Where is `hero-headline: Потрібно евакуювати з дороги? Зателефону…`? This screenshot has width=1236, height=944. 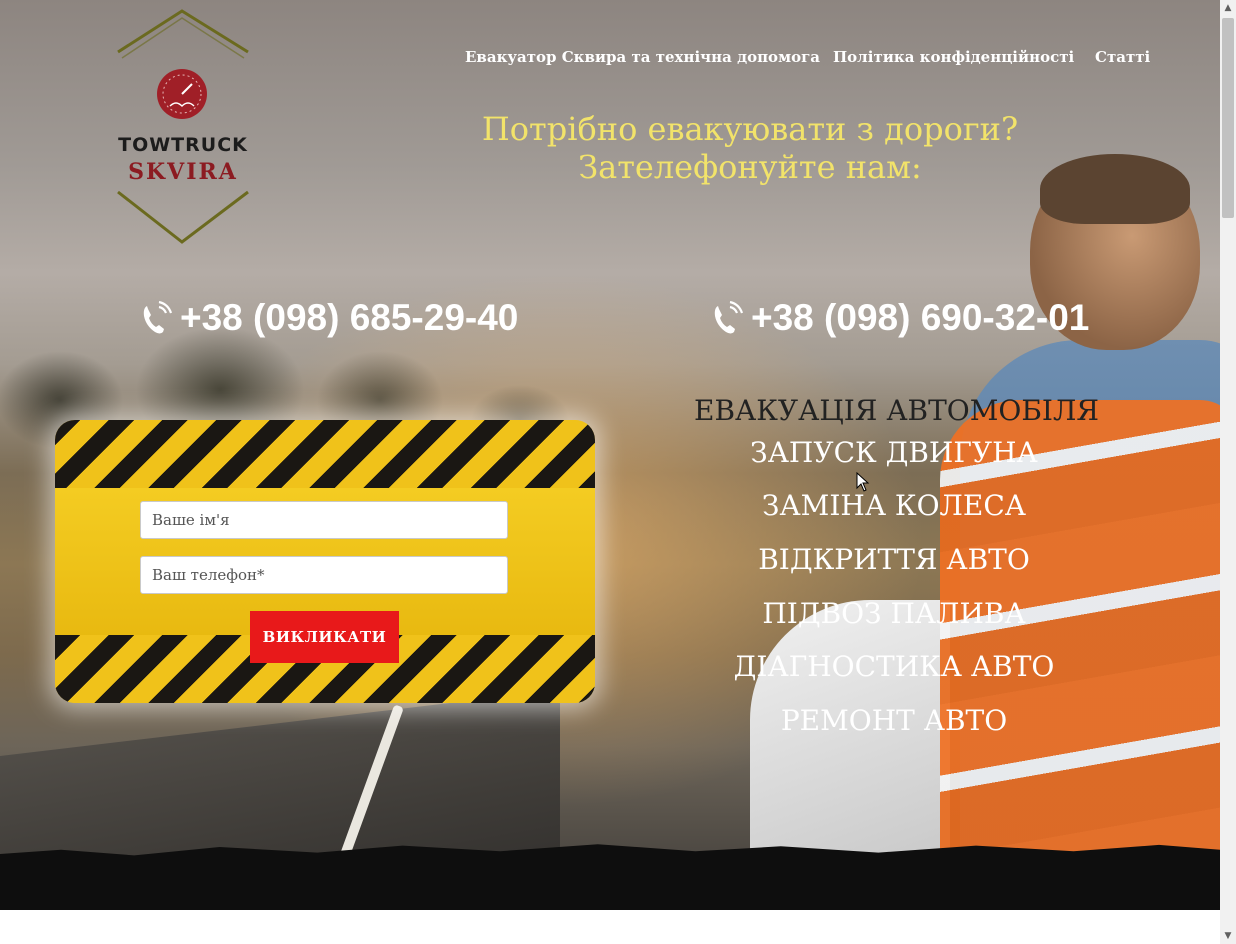
hero-headline: Потрібно евакуювати з дороги? Зателефону… is located at coordinates (750, 148).